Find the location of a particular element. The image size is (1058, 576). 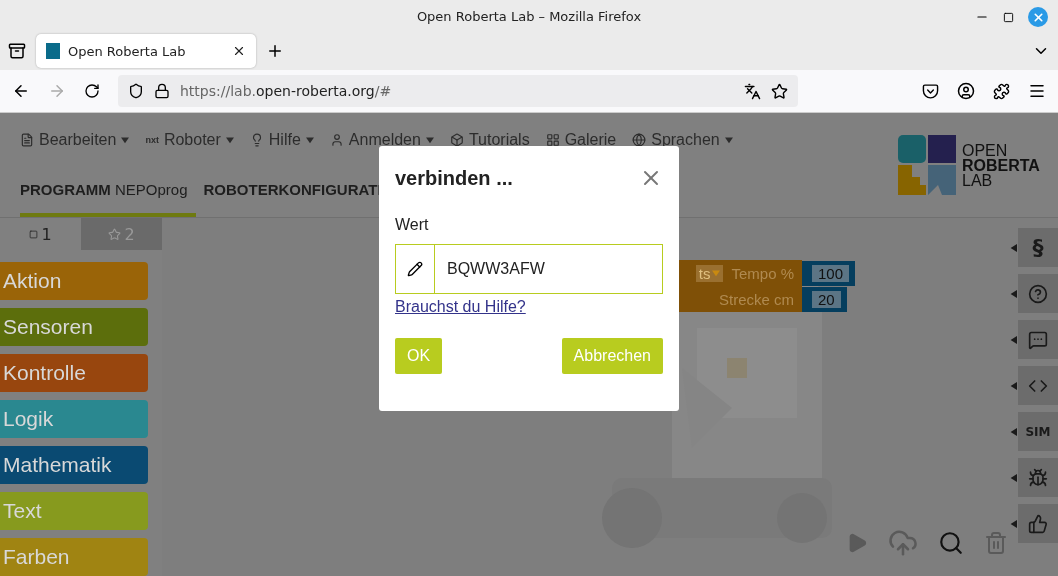

menu-item: Sprachen is located at coordinates (682, 140).